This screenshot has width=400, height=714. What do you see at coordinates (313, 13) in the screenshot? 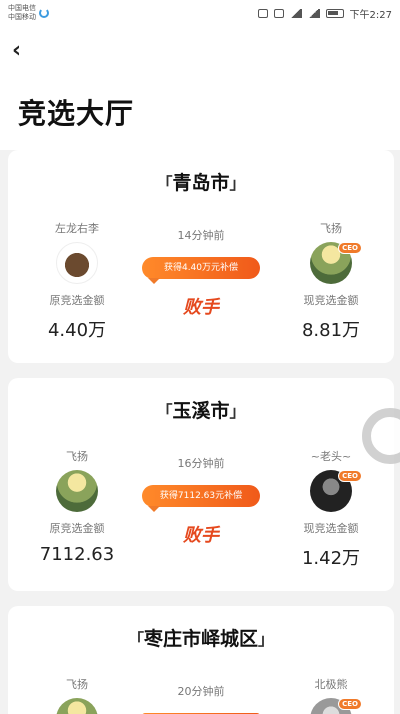
I see `signal-icon` at bounding box center [313, 13].